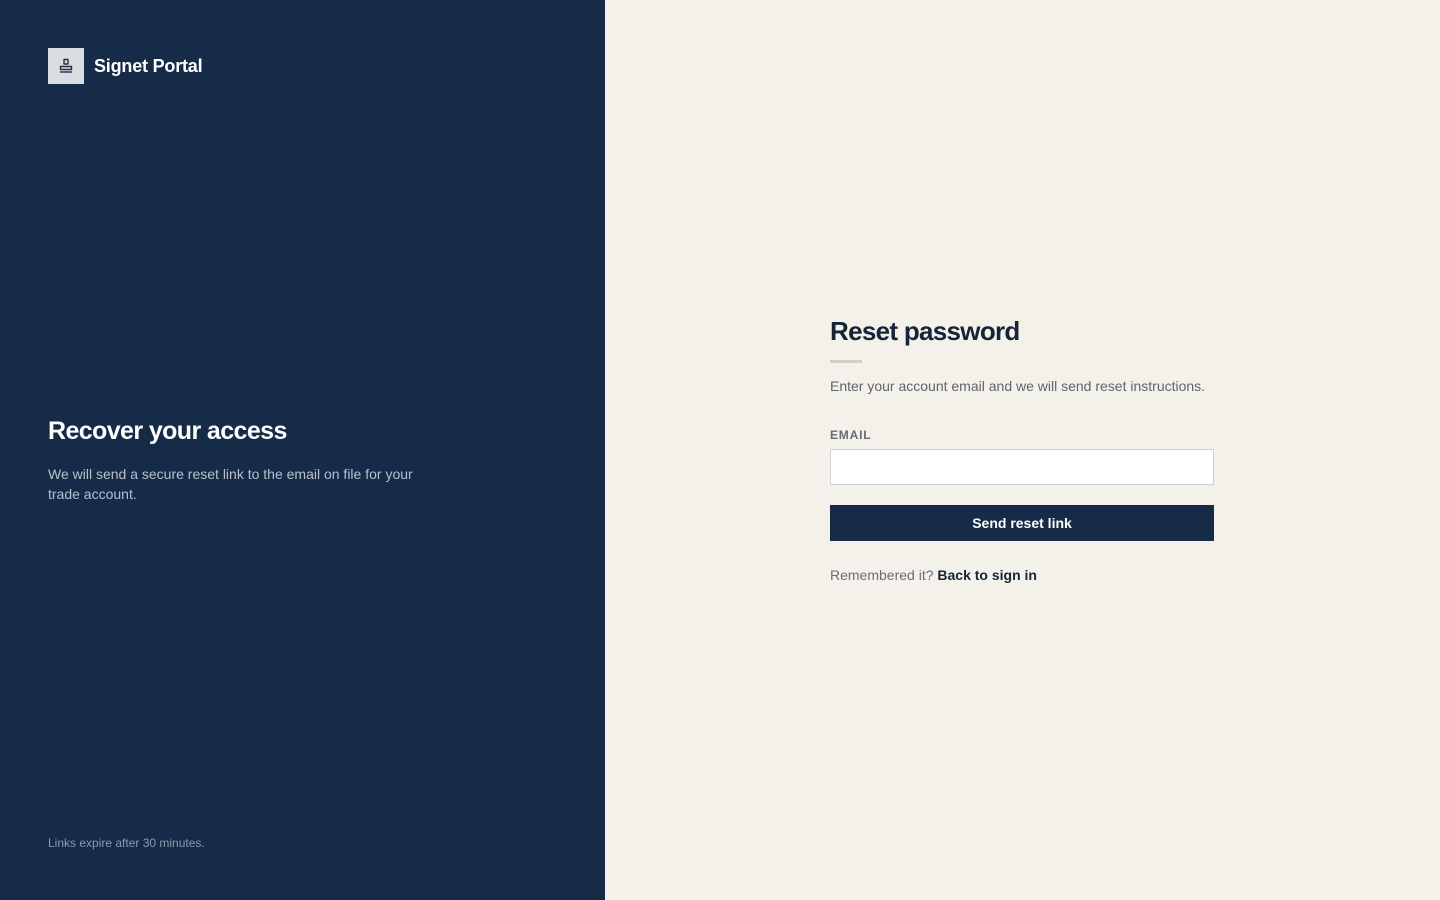  Describe the element at coordinates (925, 331) in the screenshot. I see `page-title: Reset password` at that location.